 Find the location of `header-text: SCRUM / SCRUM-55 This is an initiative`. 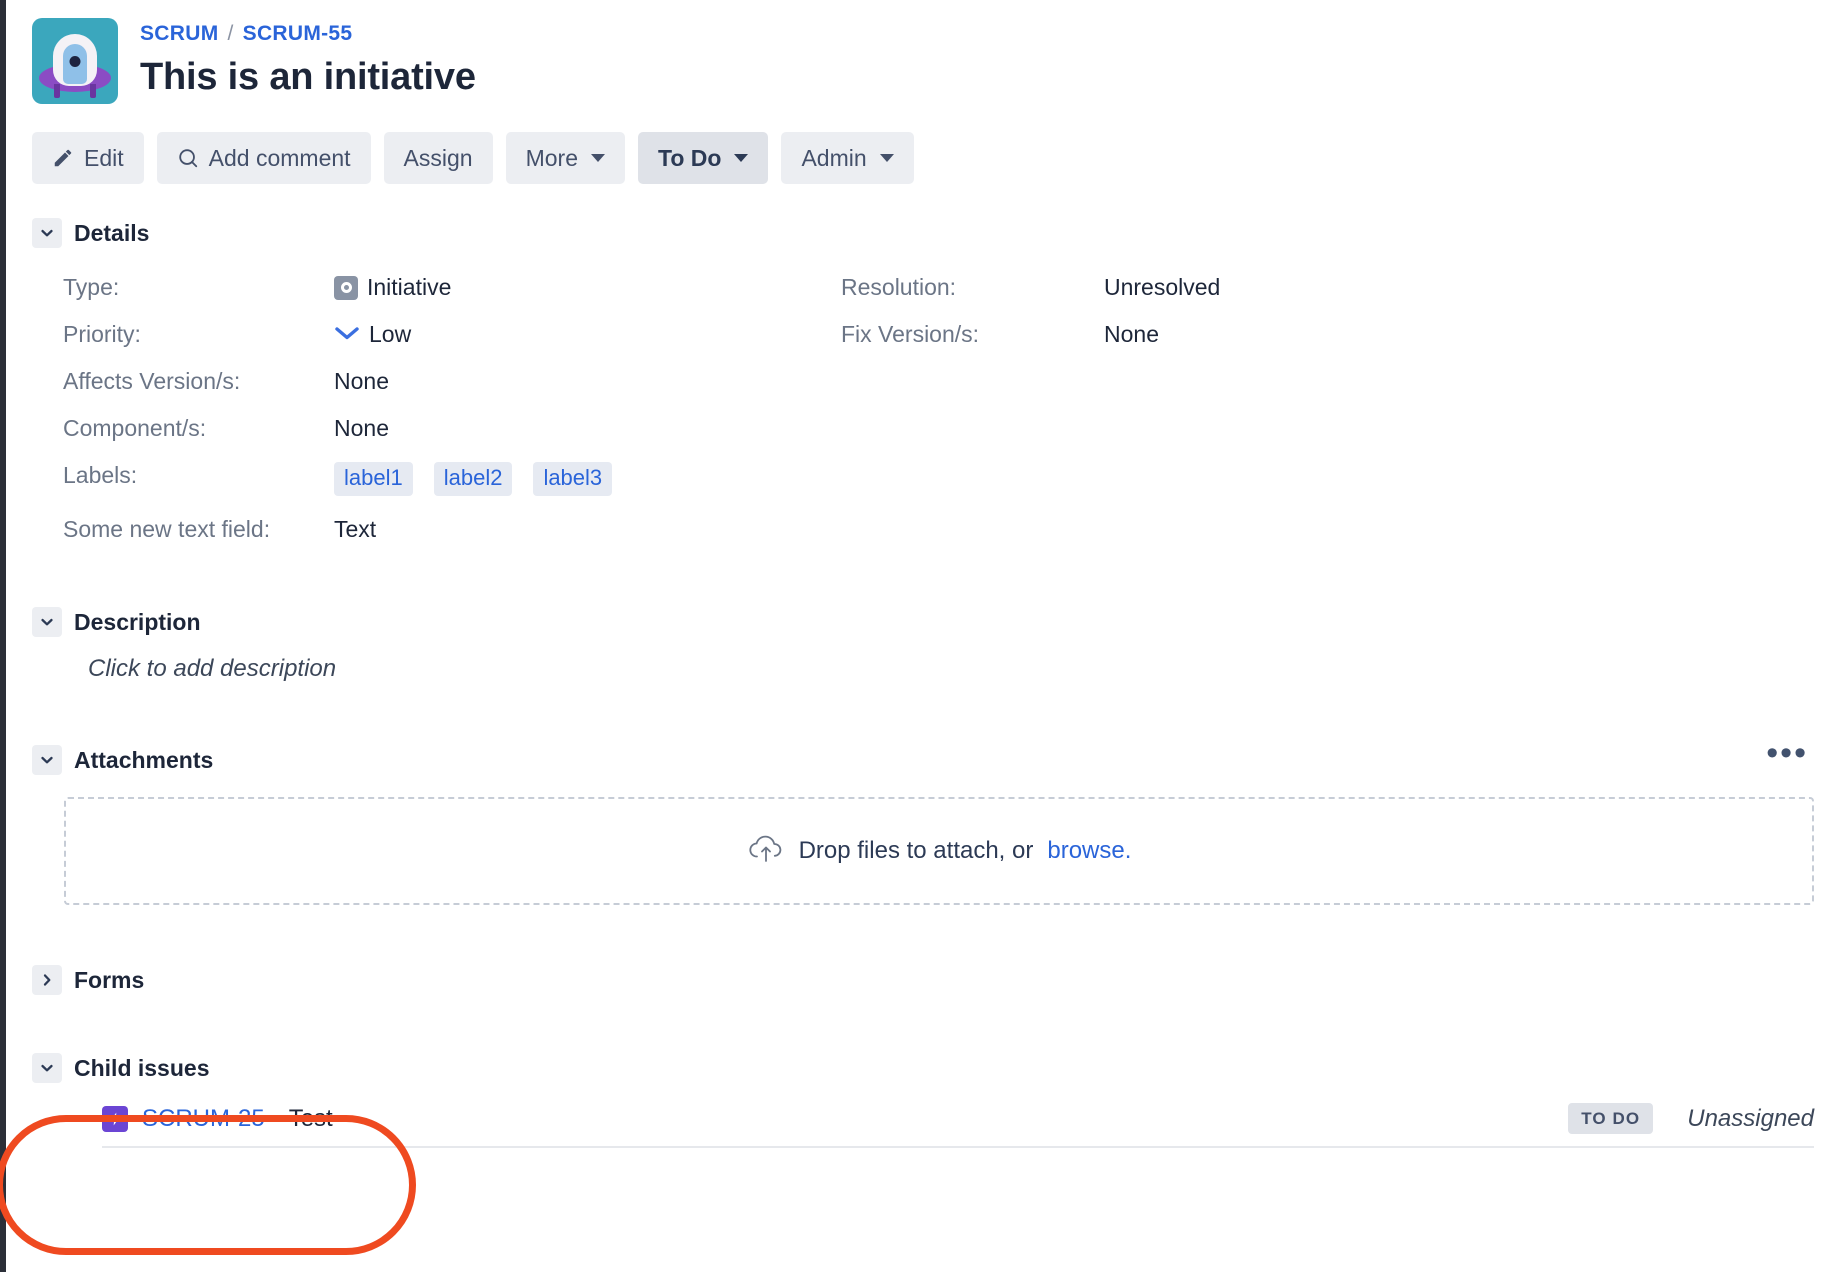

header-text: SCRUM / SCRUM-55 This is an initiative is located at coordinates (308, 58).